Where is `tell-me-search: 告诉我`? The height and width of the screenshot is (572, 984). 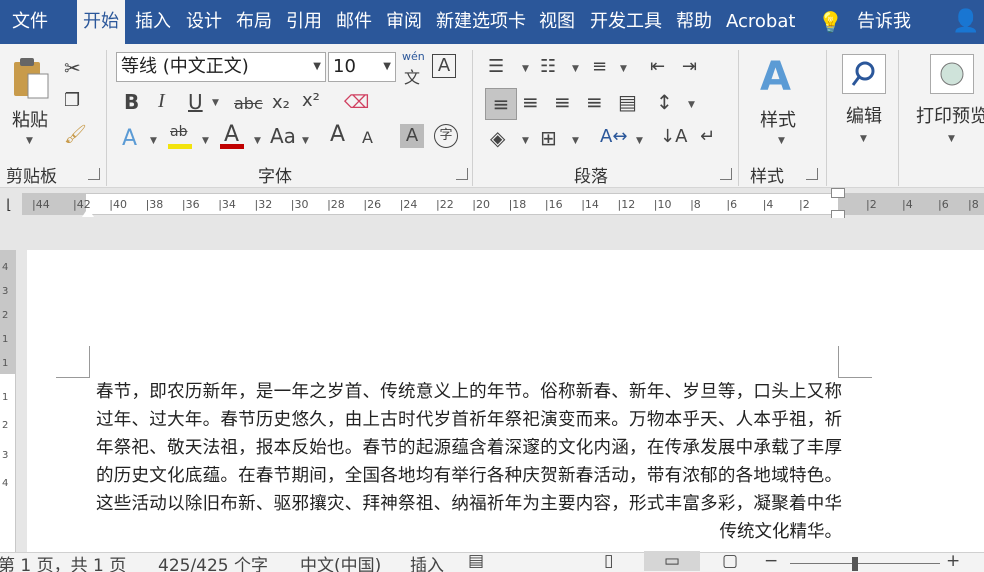
tell-me-search: 告诉我 is located at coordinates (884, 22).